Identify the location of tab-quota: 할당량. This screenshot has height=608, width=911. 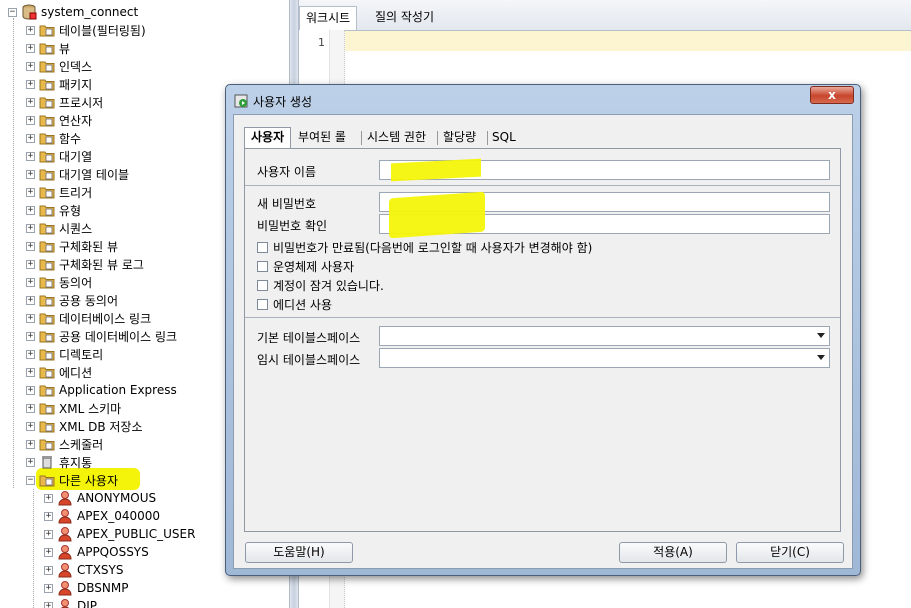
(459, 137).